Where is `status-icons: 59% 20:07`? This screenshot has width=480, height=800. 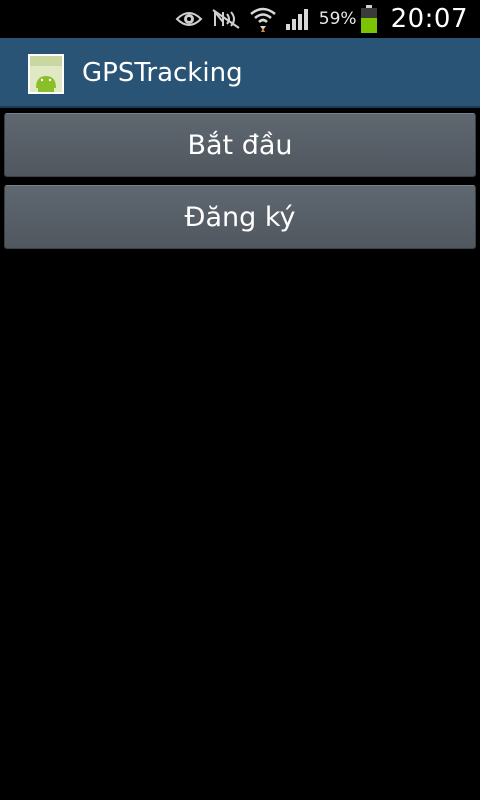 status-icons: 59% 20:07 is located at coordinates (321, 19).